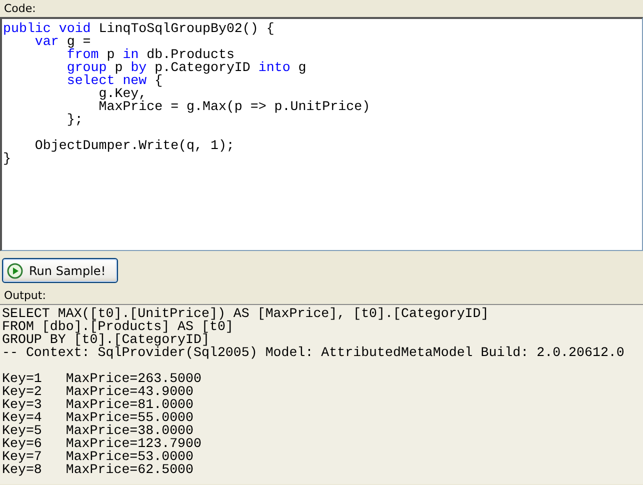 The image size is (643, 485). What do you see at coordinates (62, 41) in the screenshot?
I see `code-line: var g =` at bounding box center [62, 41].